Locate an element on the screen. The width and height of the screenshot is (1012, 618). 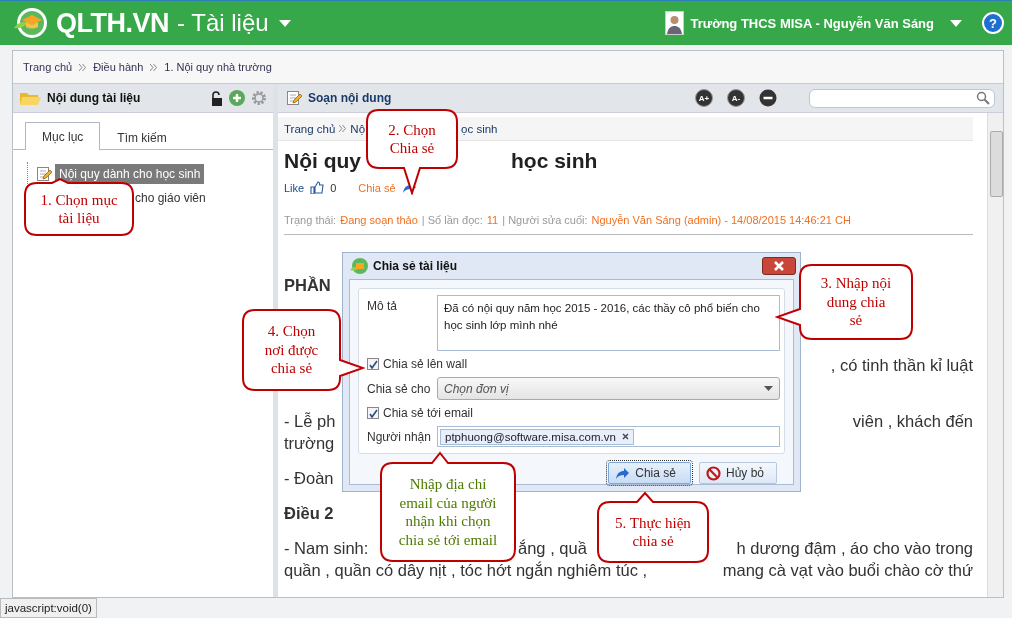
callout-text: 5. Thực hiện chia sẻ is located at coordinates (653, 532).